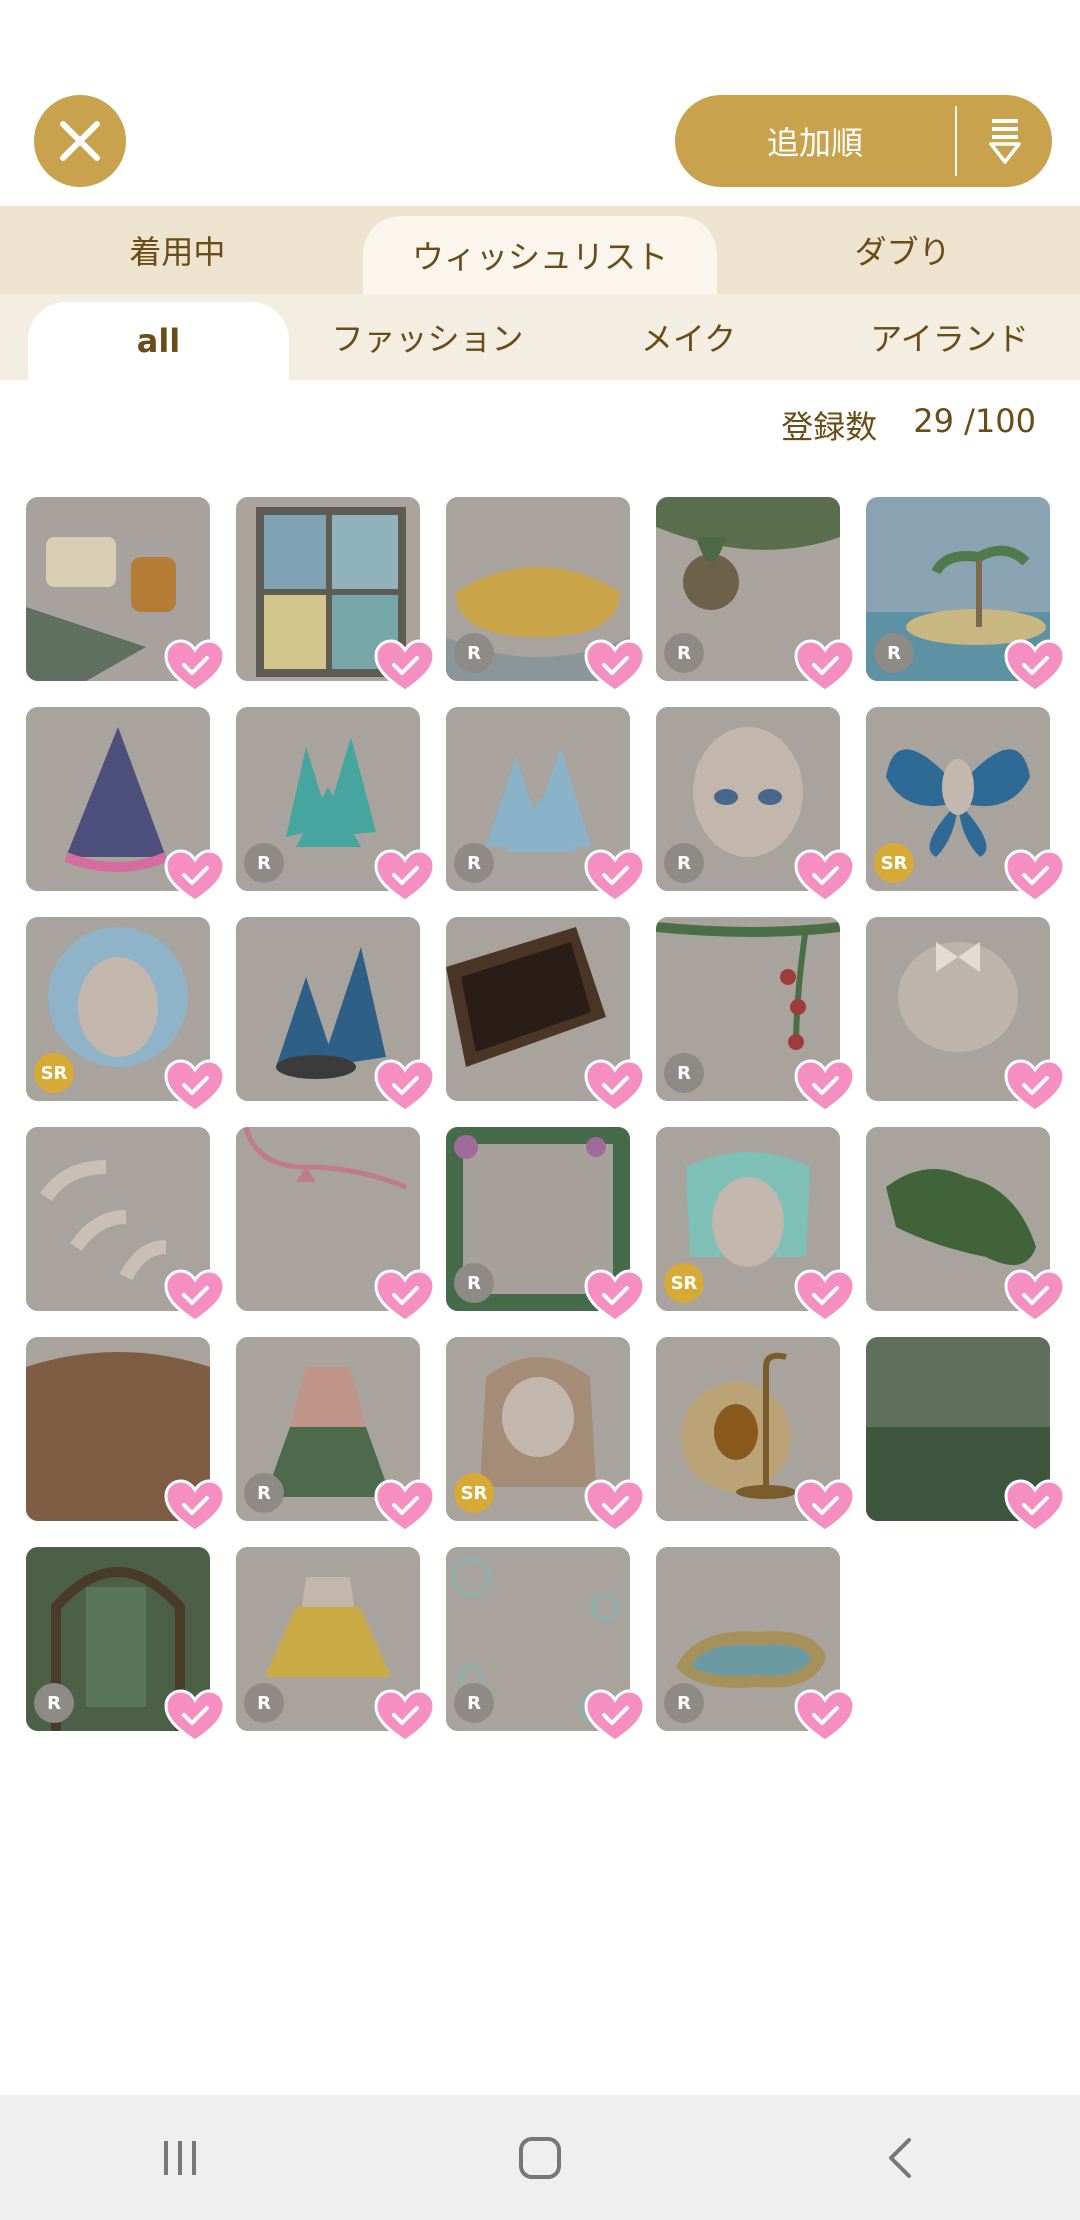 Image resolution: width=1080 pixels, height=2220 pixels. Describe the element at coordinates (908, 425) in the screenshot. I see `registration-count: 登録数 29 /100` at that location.